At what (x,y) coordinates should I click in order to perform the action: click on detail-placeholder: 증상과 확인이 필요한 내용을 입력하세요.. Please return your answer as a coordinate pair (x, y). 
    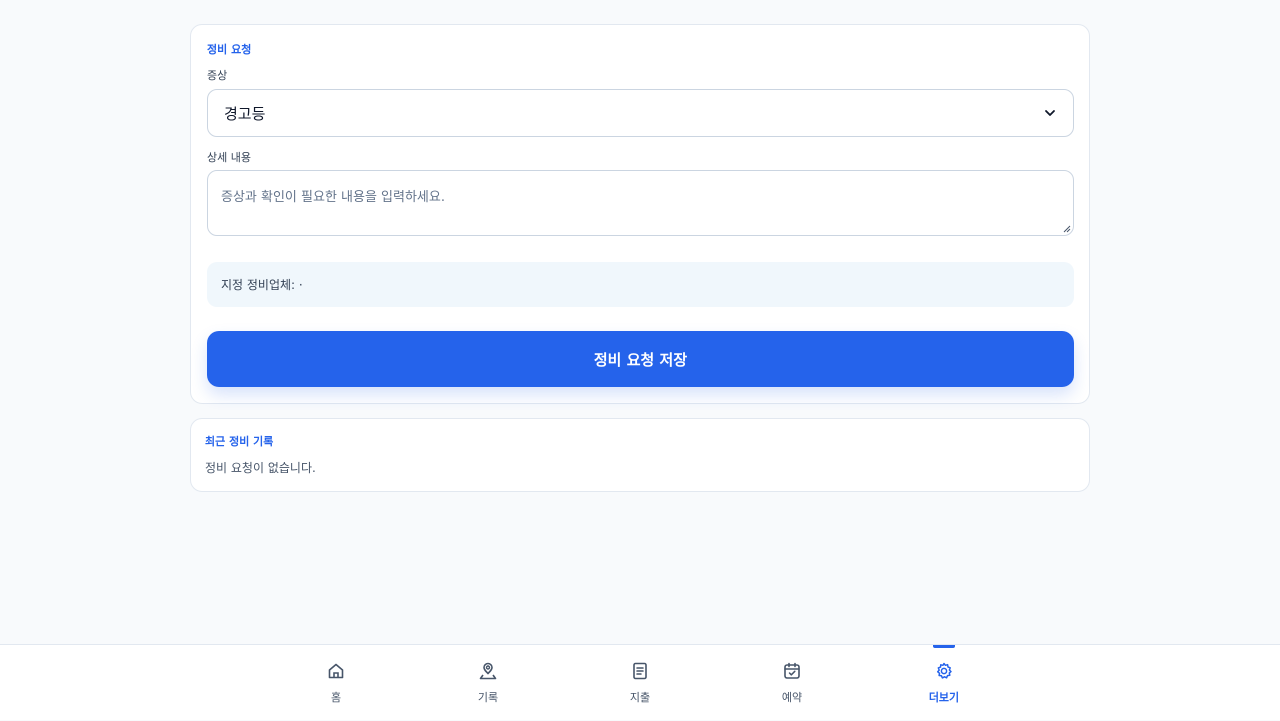
    Looking at the image, I should click on (333, 197).